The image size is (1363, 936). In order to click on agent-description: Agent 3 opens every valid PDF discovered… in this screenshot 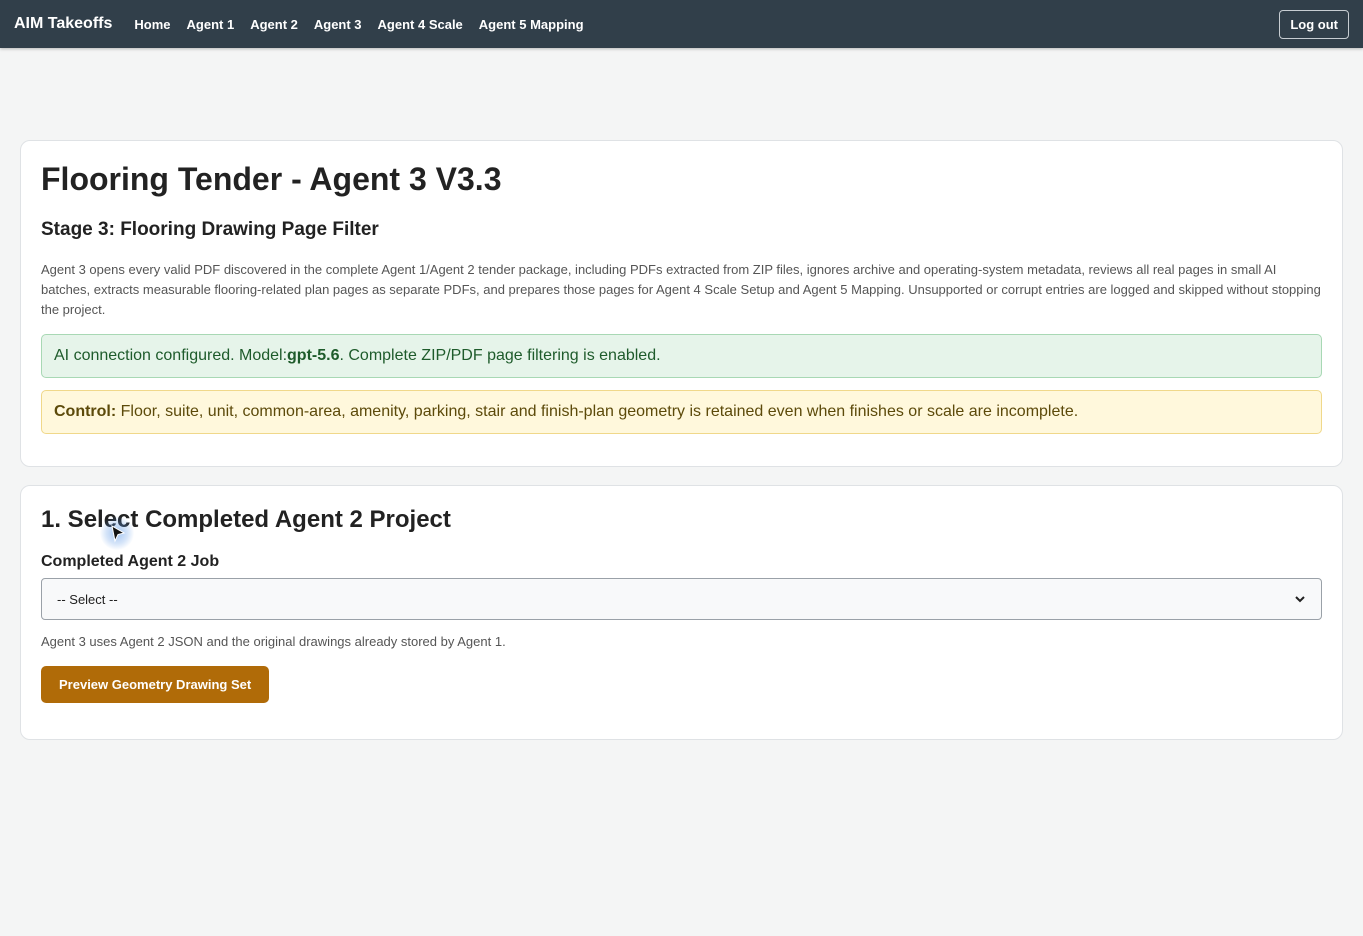, I will do `click(681, 289)`.